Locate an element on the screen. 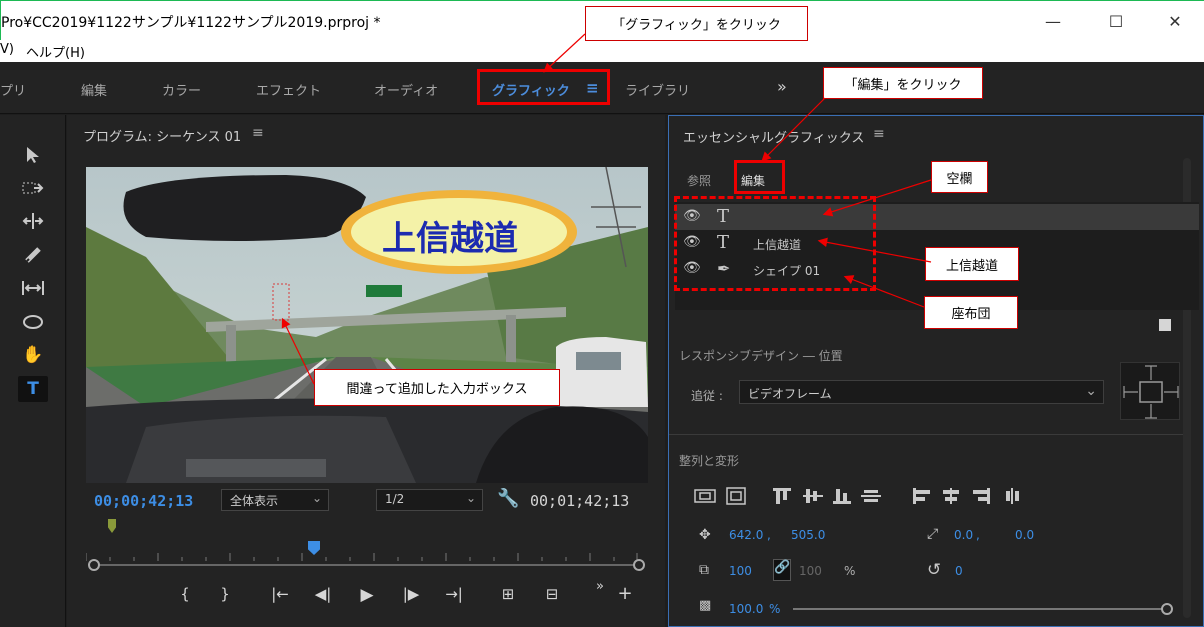 The width and height of the screenshot is (1204, 627). step-forward-button: |▶ is located at coordinates (411, 594).